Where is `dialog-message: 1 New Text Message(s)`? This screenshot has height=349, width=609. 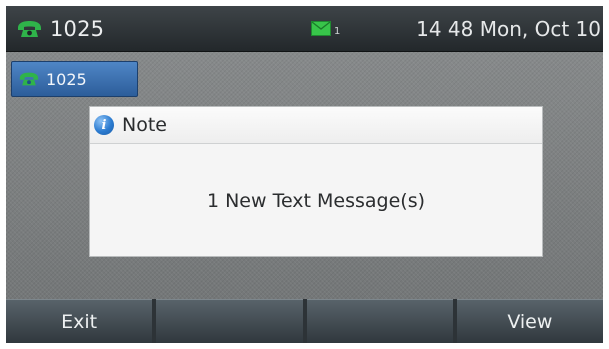
dialog-message: 1 New Text Message(s) is located at coordinates (316, 200).